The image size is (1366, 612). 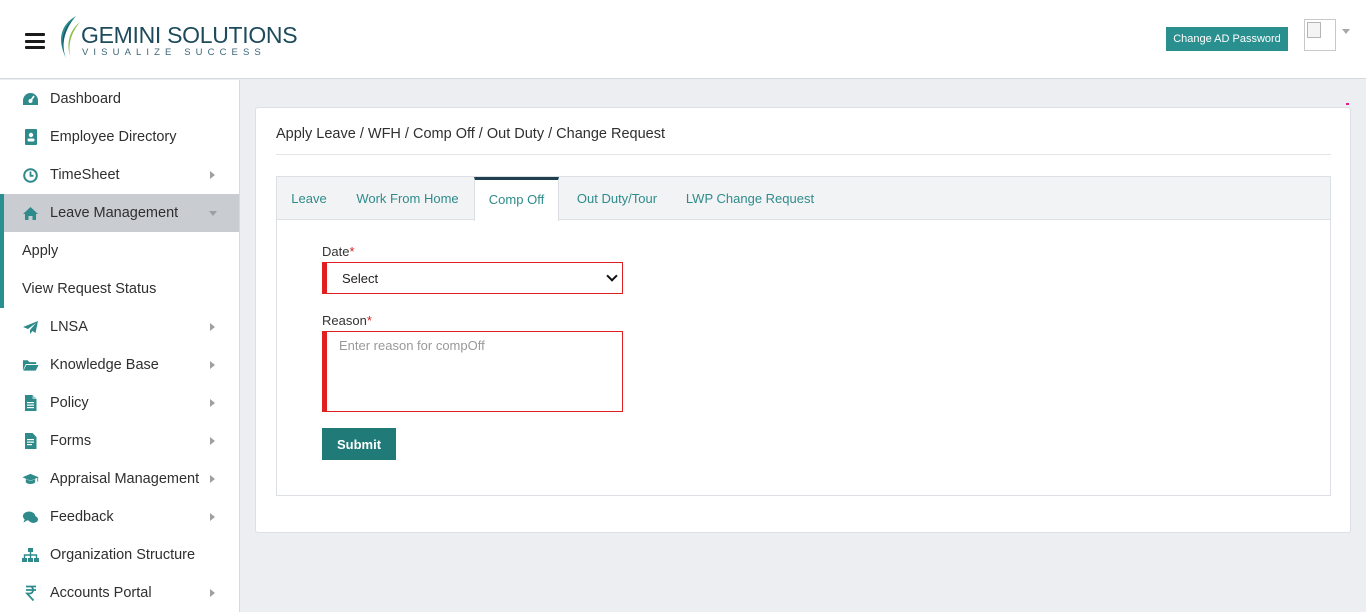 What do you see at coordinates (30, 213) in the screenshot?
I see `home-icon` at bounding box center [30, 213].